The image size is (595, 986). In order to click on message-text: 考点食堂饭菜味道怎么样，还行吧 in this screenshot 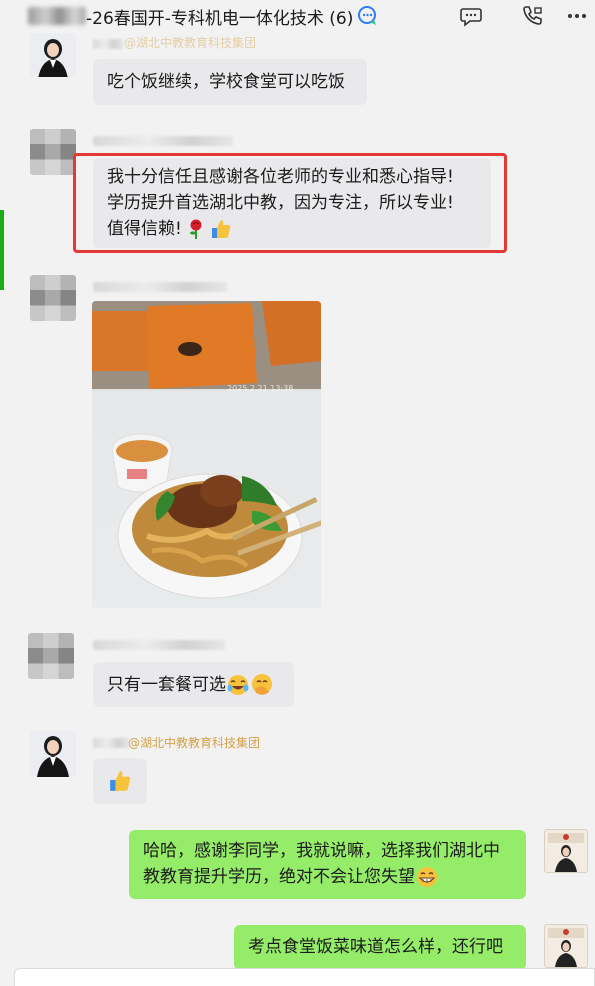, I will do `click(375, 947)`.